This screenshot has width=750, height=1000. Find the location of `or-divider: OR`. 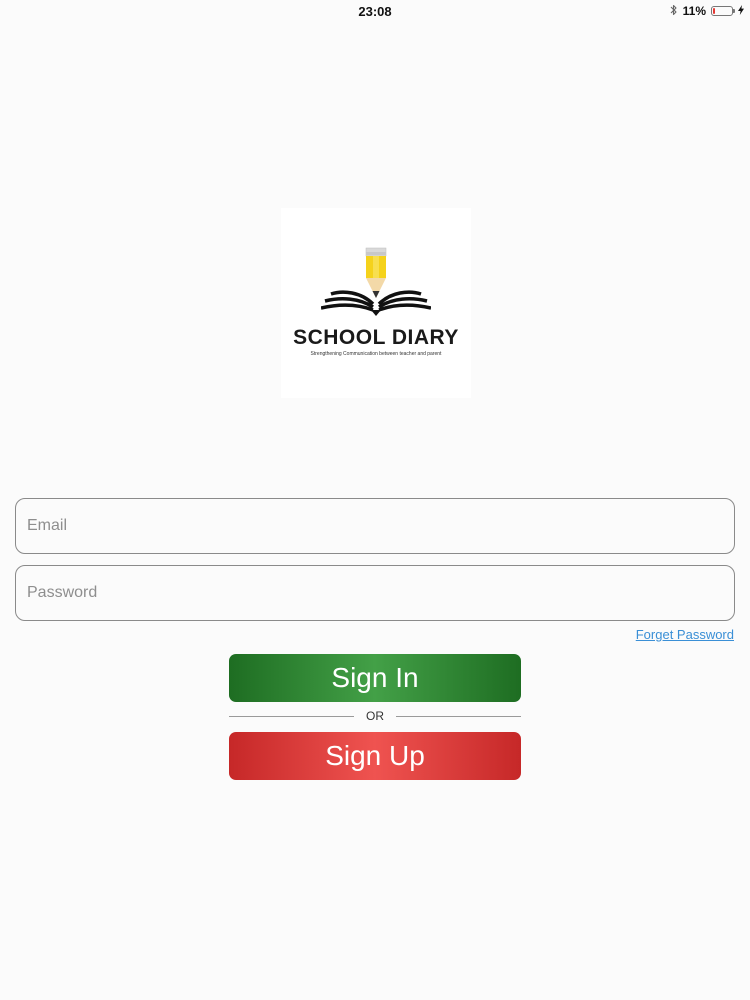

or-divider: OR is located at coordinates (375, 716).